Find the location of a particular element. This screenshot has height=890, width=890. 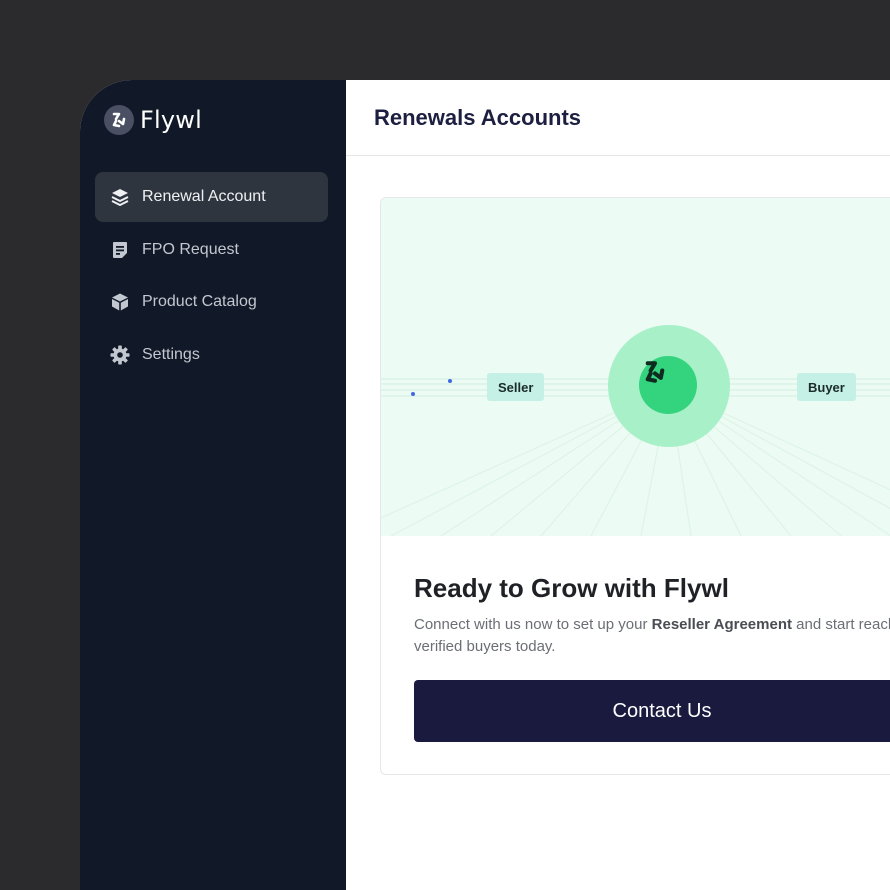

brand-name: Flywl is located at coordinates (171, 120).